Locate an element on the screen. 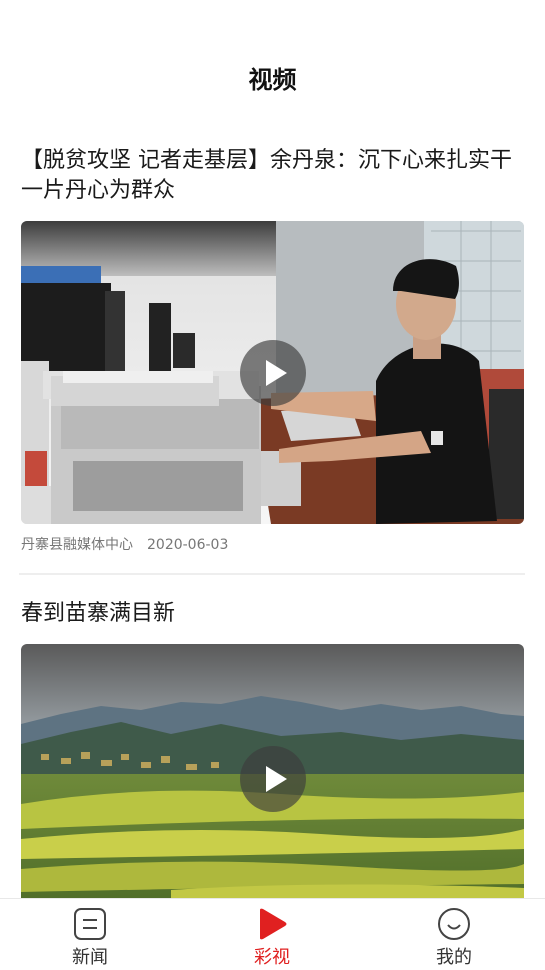 This screenshot has height=970, width=545. video-source: 丹寨县融媒体中心 is located at coordinates (77, 545).